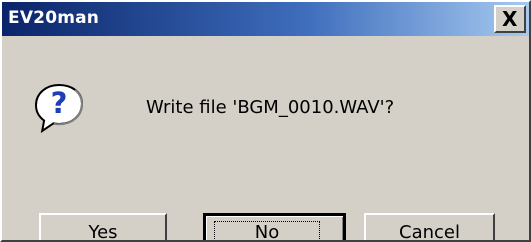 The height and width of the screenshot is (242, 531). Describe the element at coordinates (265, 19) in the screenshot. I see `title-bar: EV20man X` at that location.